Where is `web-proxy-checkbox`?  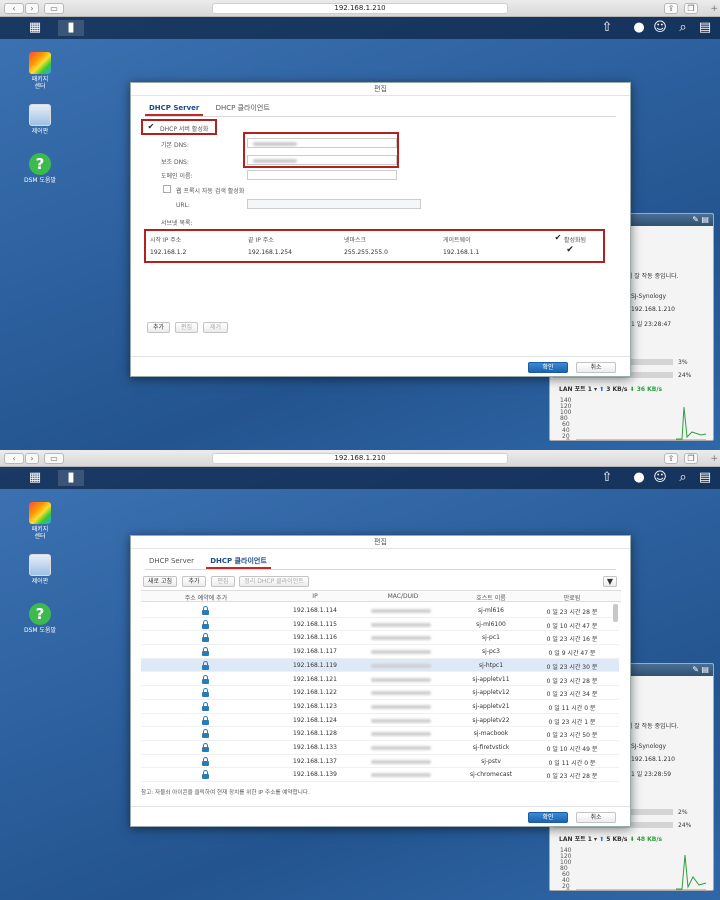
web-proxy-checkbox is located at coordinates (167, 189).